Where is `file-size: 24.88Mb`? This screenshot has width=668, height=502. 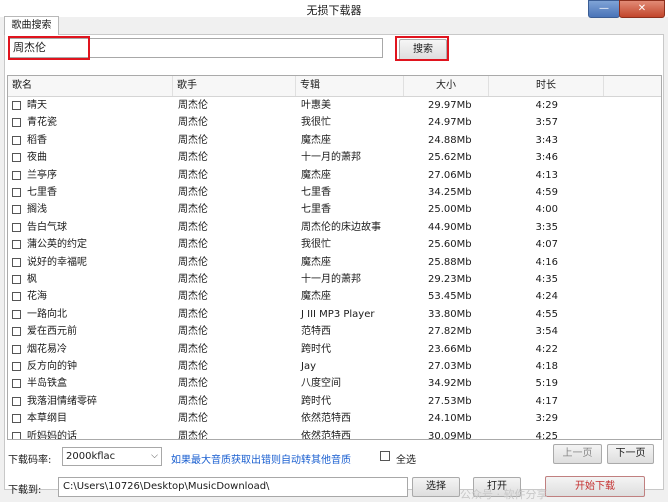 file-size: 24.88Mb is located at coordinates (450, 140).